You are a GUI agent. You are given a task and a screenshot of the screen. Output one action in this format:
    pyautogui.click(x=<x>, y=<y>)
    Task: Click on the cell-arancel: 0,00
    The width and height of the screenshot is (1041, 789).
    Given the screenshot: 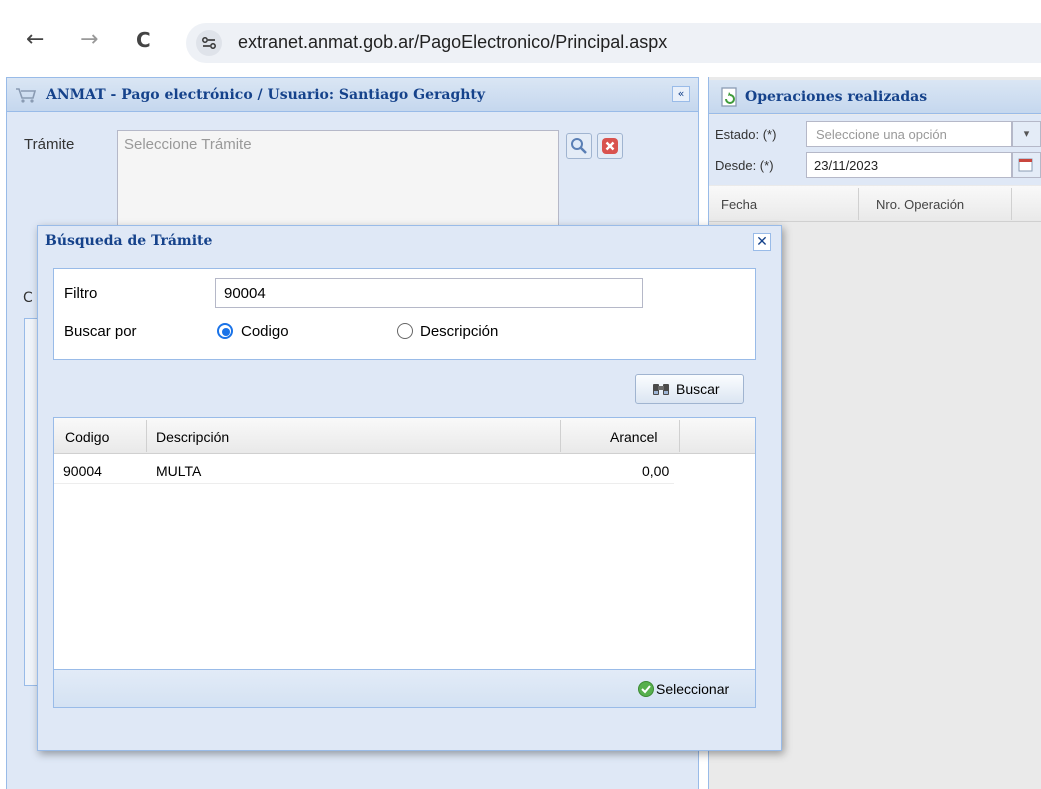 What is the action you would take?
    pyautogui.click(x=656, y=471)
    